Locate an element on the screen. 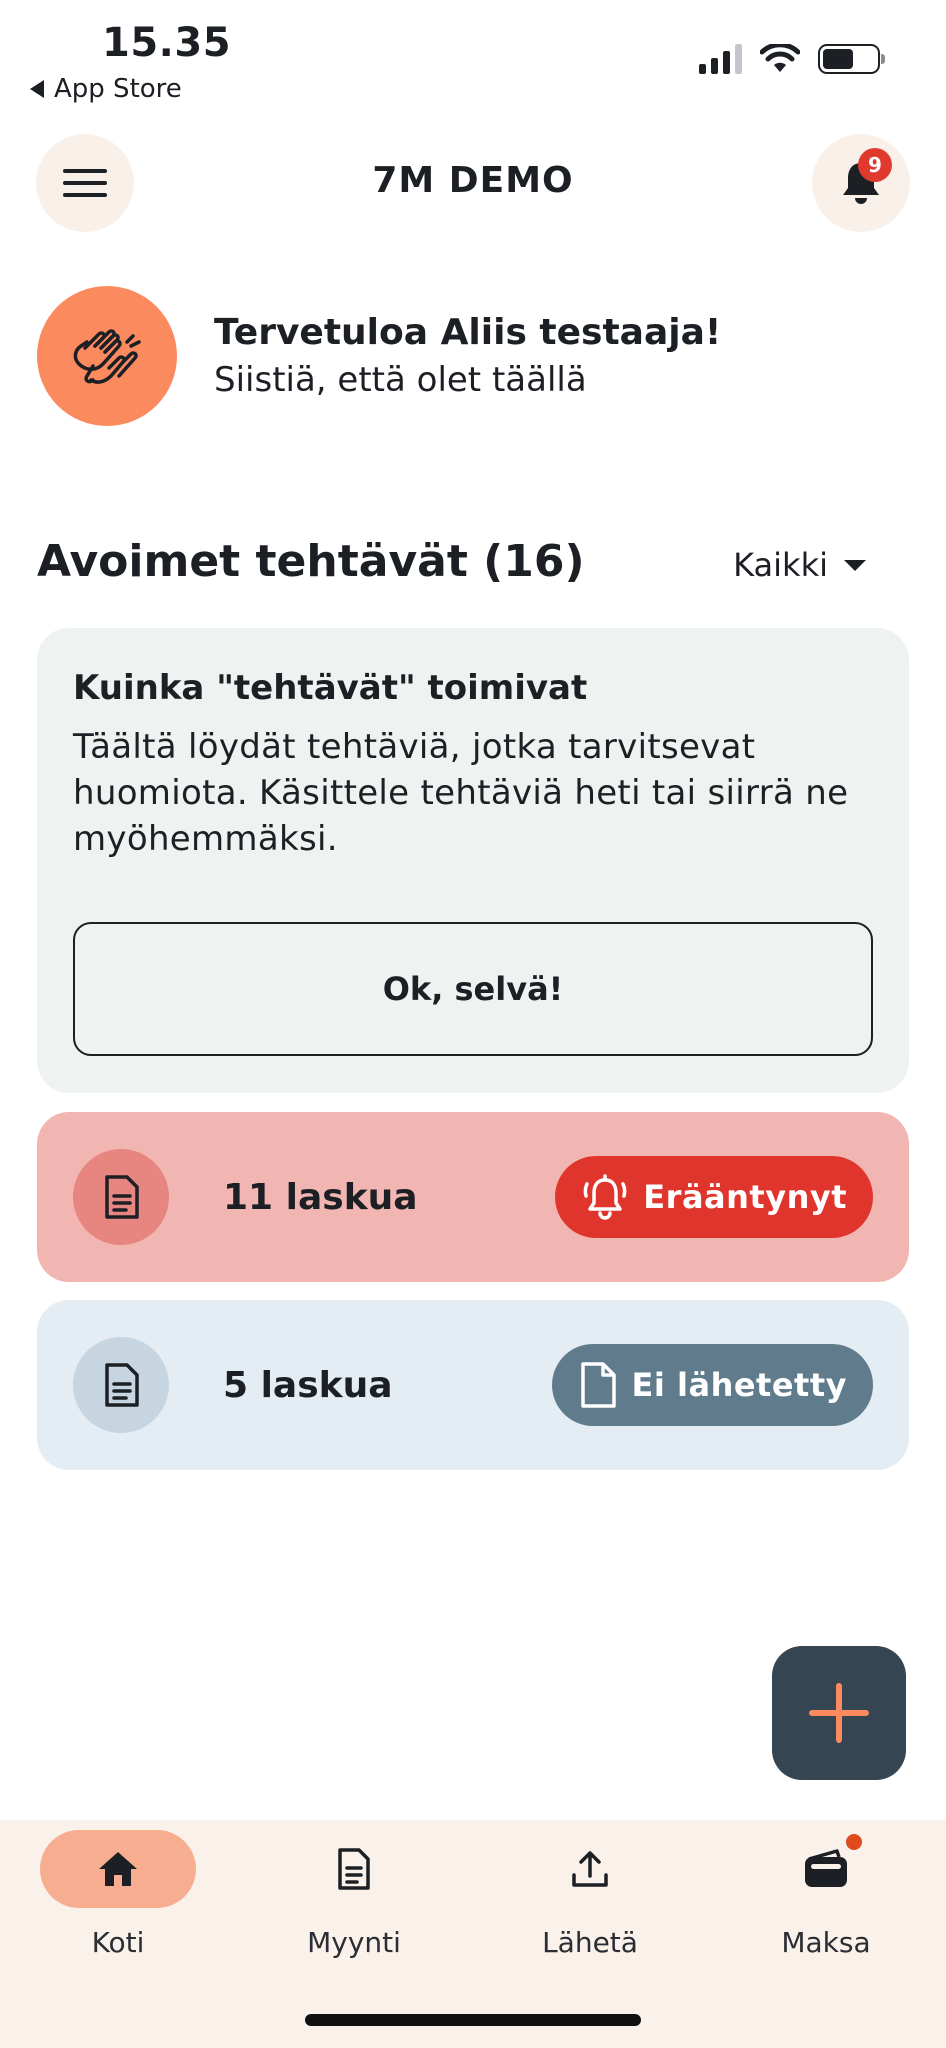 The height and width of the screenshot is (2048, 946). app-title: 7M DEMO is located at coordinates (473, 180).